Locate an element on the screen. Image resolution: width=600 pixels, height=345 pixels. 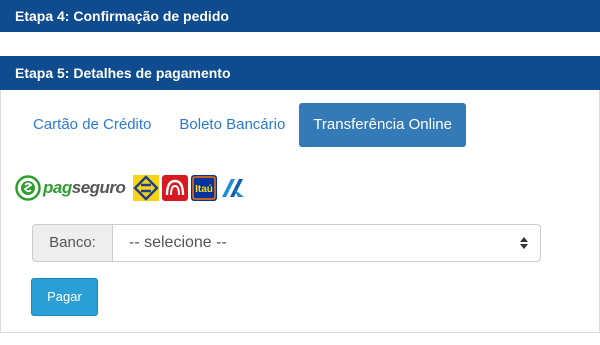
step-4-title: Etapa 4: Confirmação de pedido is located at coordinates (122, 16).